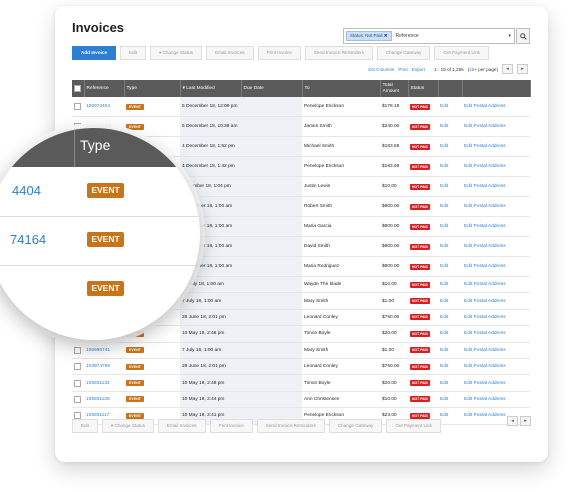 The image size is (579, 492). I want to click on reference-link: 105966741, so click(98, 350).